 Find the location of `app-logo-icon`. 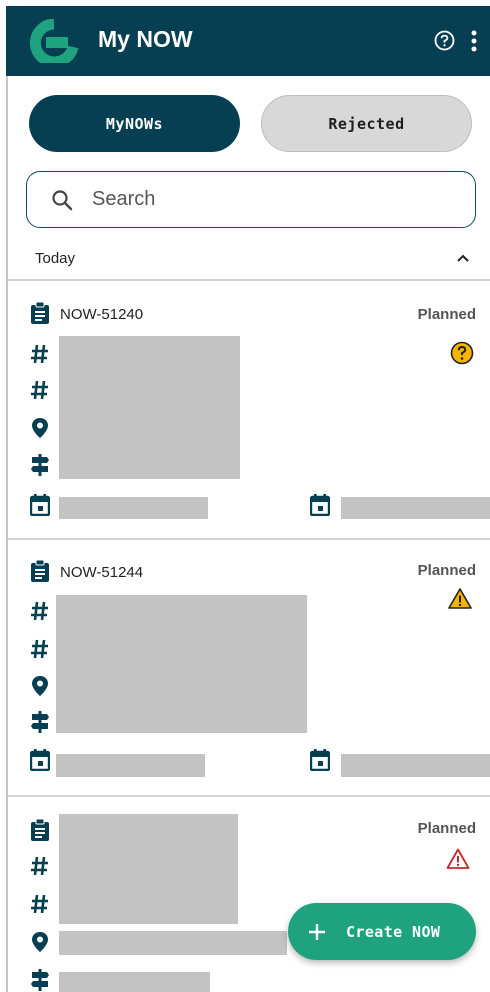

app-logo-icon is located at coordinates (54, 41).